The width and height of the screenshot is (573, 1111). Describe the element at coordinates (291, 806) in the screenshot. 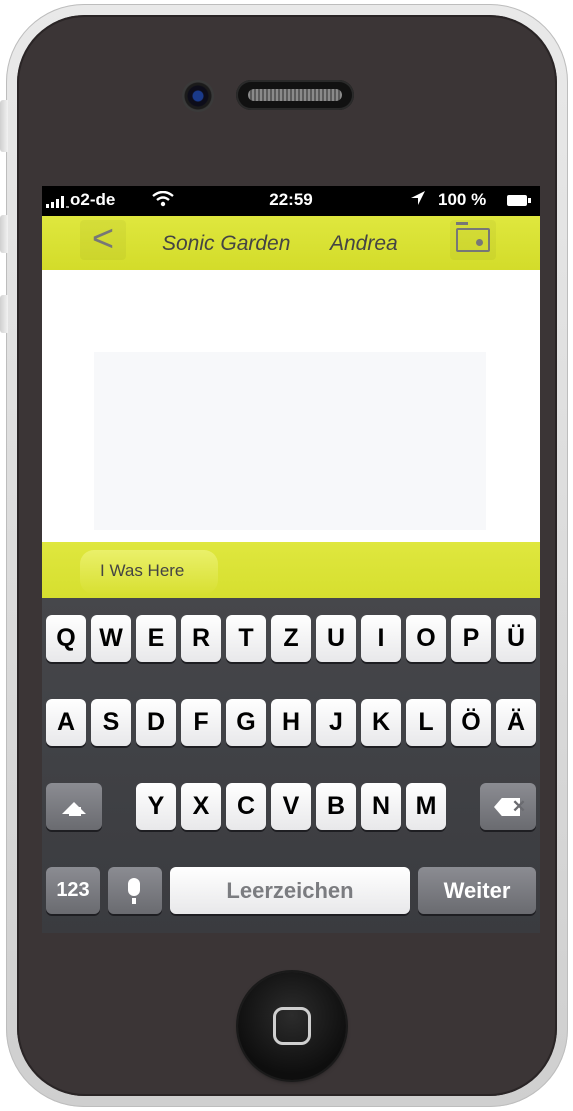

I see `key-v: V` at that location.